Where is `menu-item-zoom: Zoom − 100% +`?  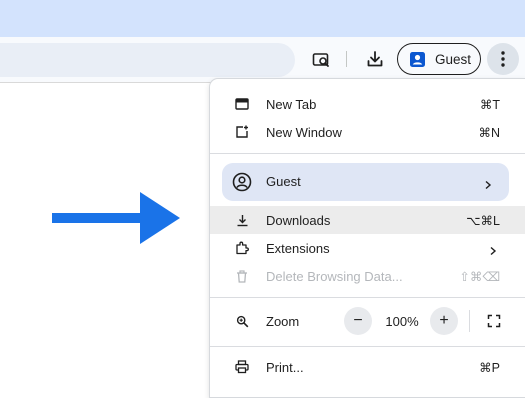
menu-item-zoom: Zoom − 100% + is located at coordinates (367, 321).